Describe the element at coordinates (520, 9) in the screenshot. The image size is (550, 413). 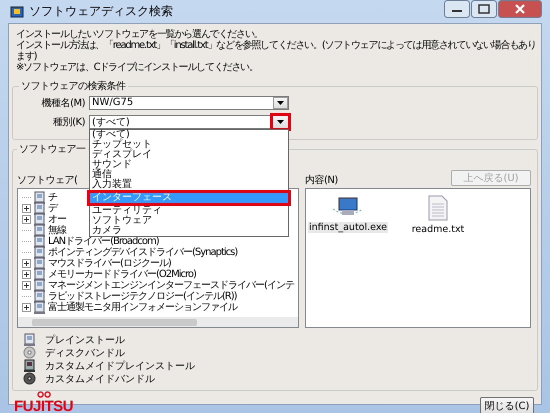
I see `close-icon` at that location.